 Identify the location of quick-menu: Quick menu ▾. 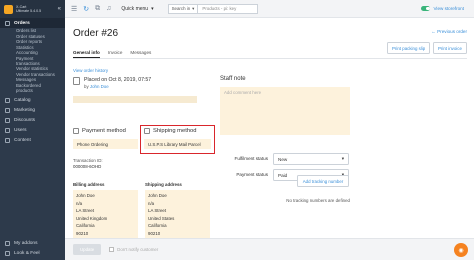
(137, 9).